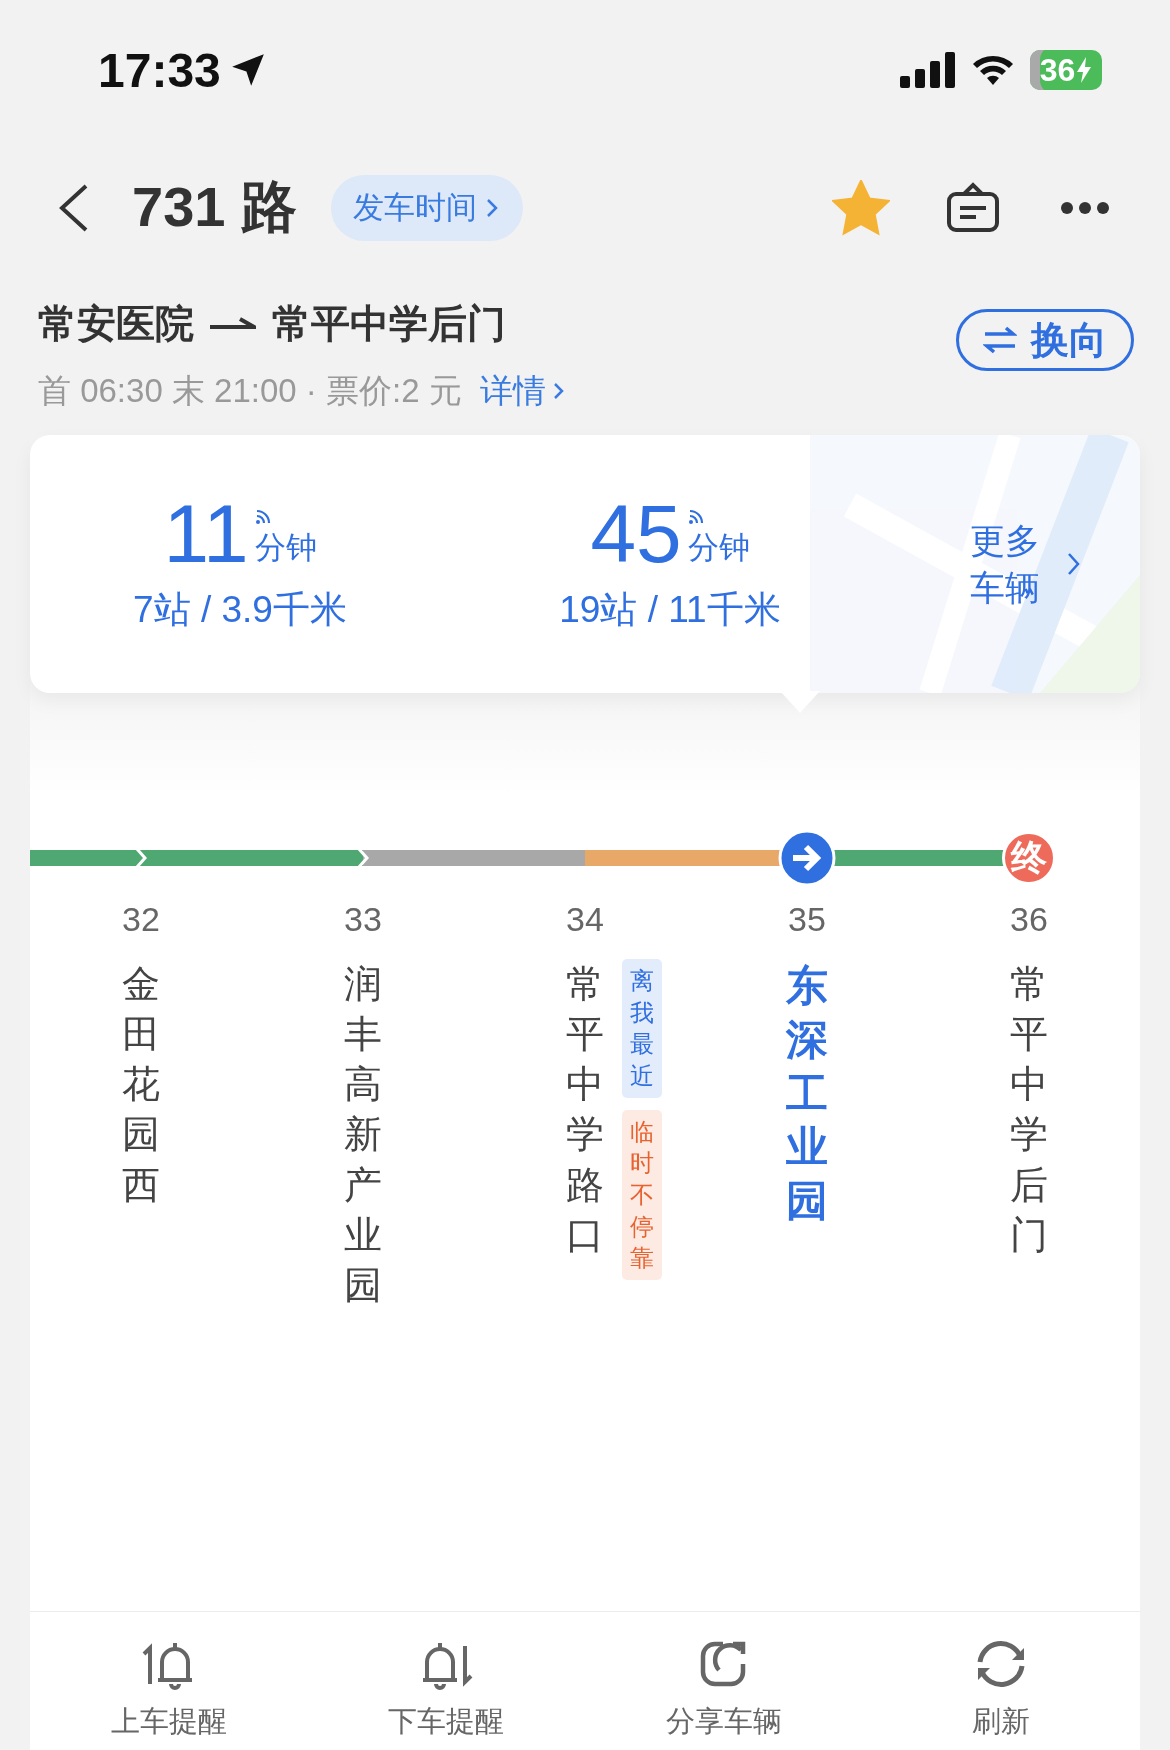 The width and height of the screenshot is (1170, 1750). Describe the element at coordinates (636, 534) in the screenshot. I see `arrival-minutes: 45` at that location.